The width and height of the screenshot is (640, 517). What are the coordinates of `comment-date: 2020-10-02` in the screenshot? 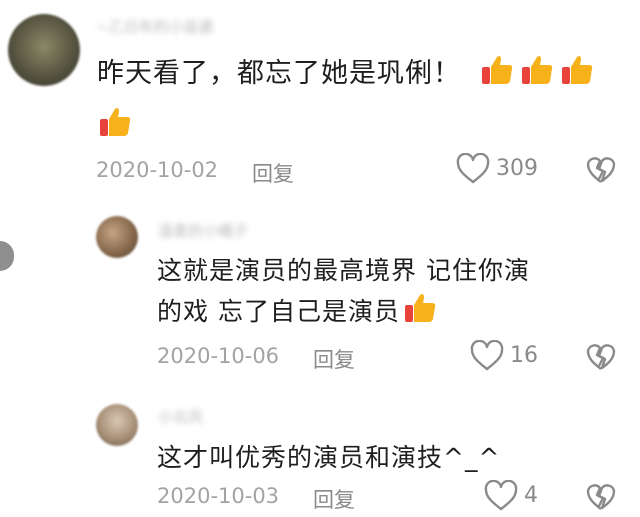 It's located at (157, 170).